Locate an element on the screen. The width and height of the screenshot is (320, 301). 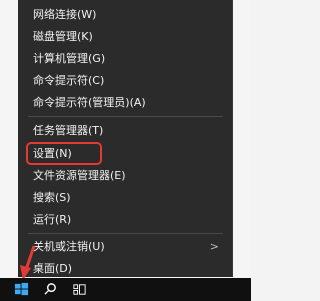
windows-start-icon is located at coordinates (21, 289).